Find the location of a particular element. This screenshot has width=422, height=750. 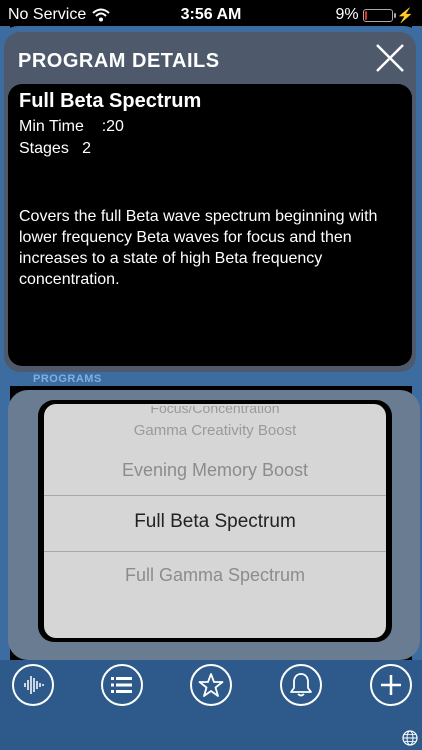

picker-selection-bottom is located at coordinates (215, 551).